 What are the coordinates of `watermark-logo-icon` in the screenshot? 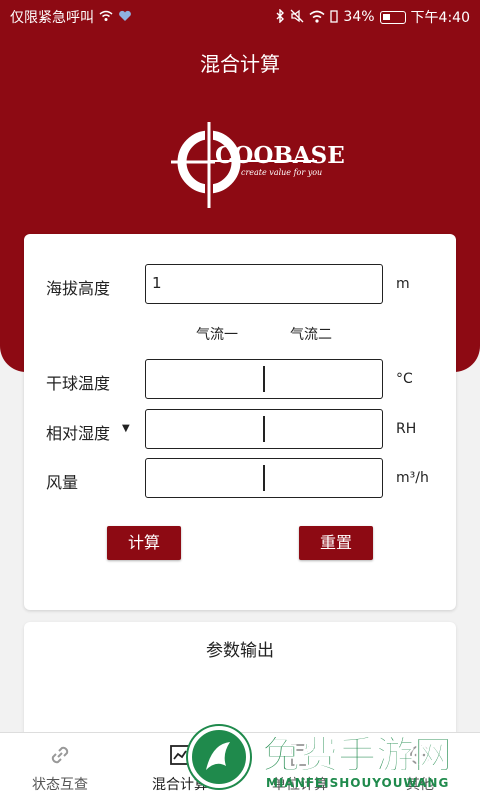 It's located at (219, 757).